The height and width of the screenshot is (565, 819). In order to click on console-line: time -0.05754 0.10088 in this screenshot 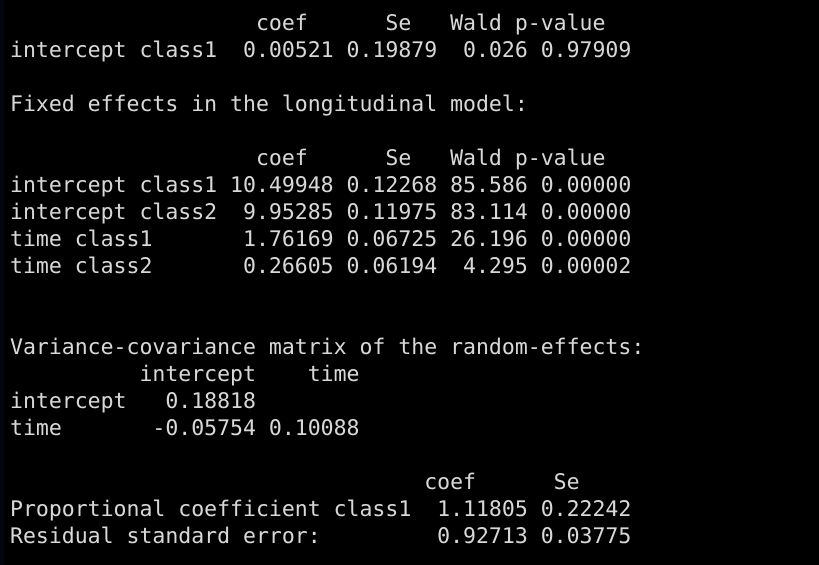, I will do `click(185, 428)`.